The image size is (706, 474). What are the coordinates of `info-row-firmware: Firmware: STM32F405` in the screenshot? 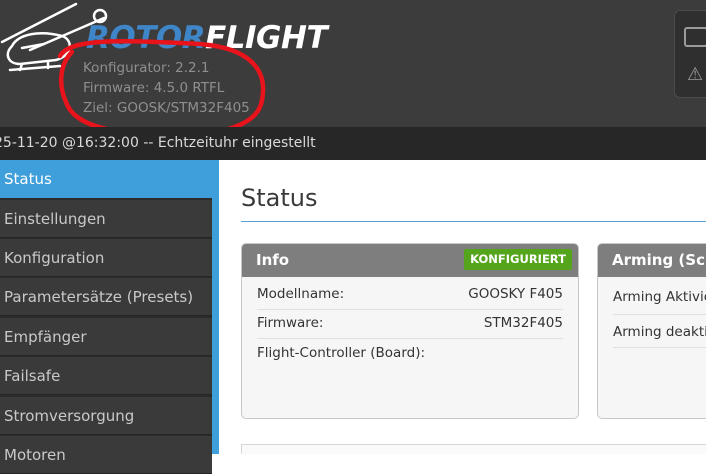 It's located at (410, 324).